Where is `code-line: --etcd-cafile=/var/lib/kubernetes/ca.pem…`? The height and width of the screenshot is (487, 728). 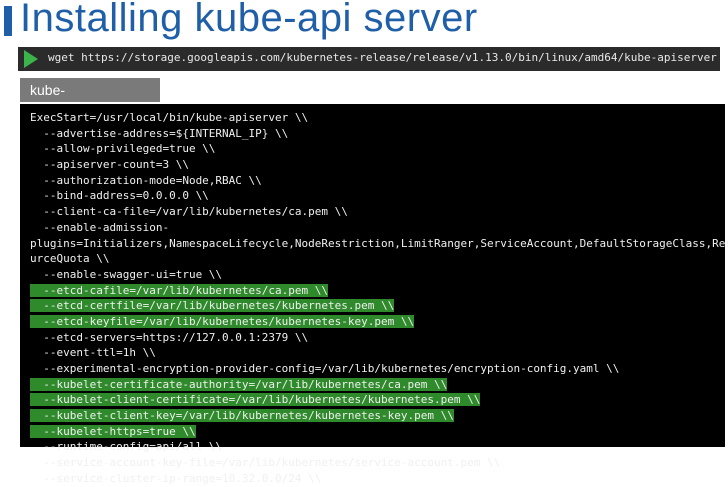
code-line: --etcd-cafile=/var/lib/kubernetes/ca.pem… is located at coordinates (379, 291).